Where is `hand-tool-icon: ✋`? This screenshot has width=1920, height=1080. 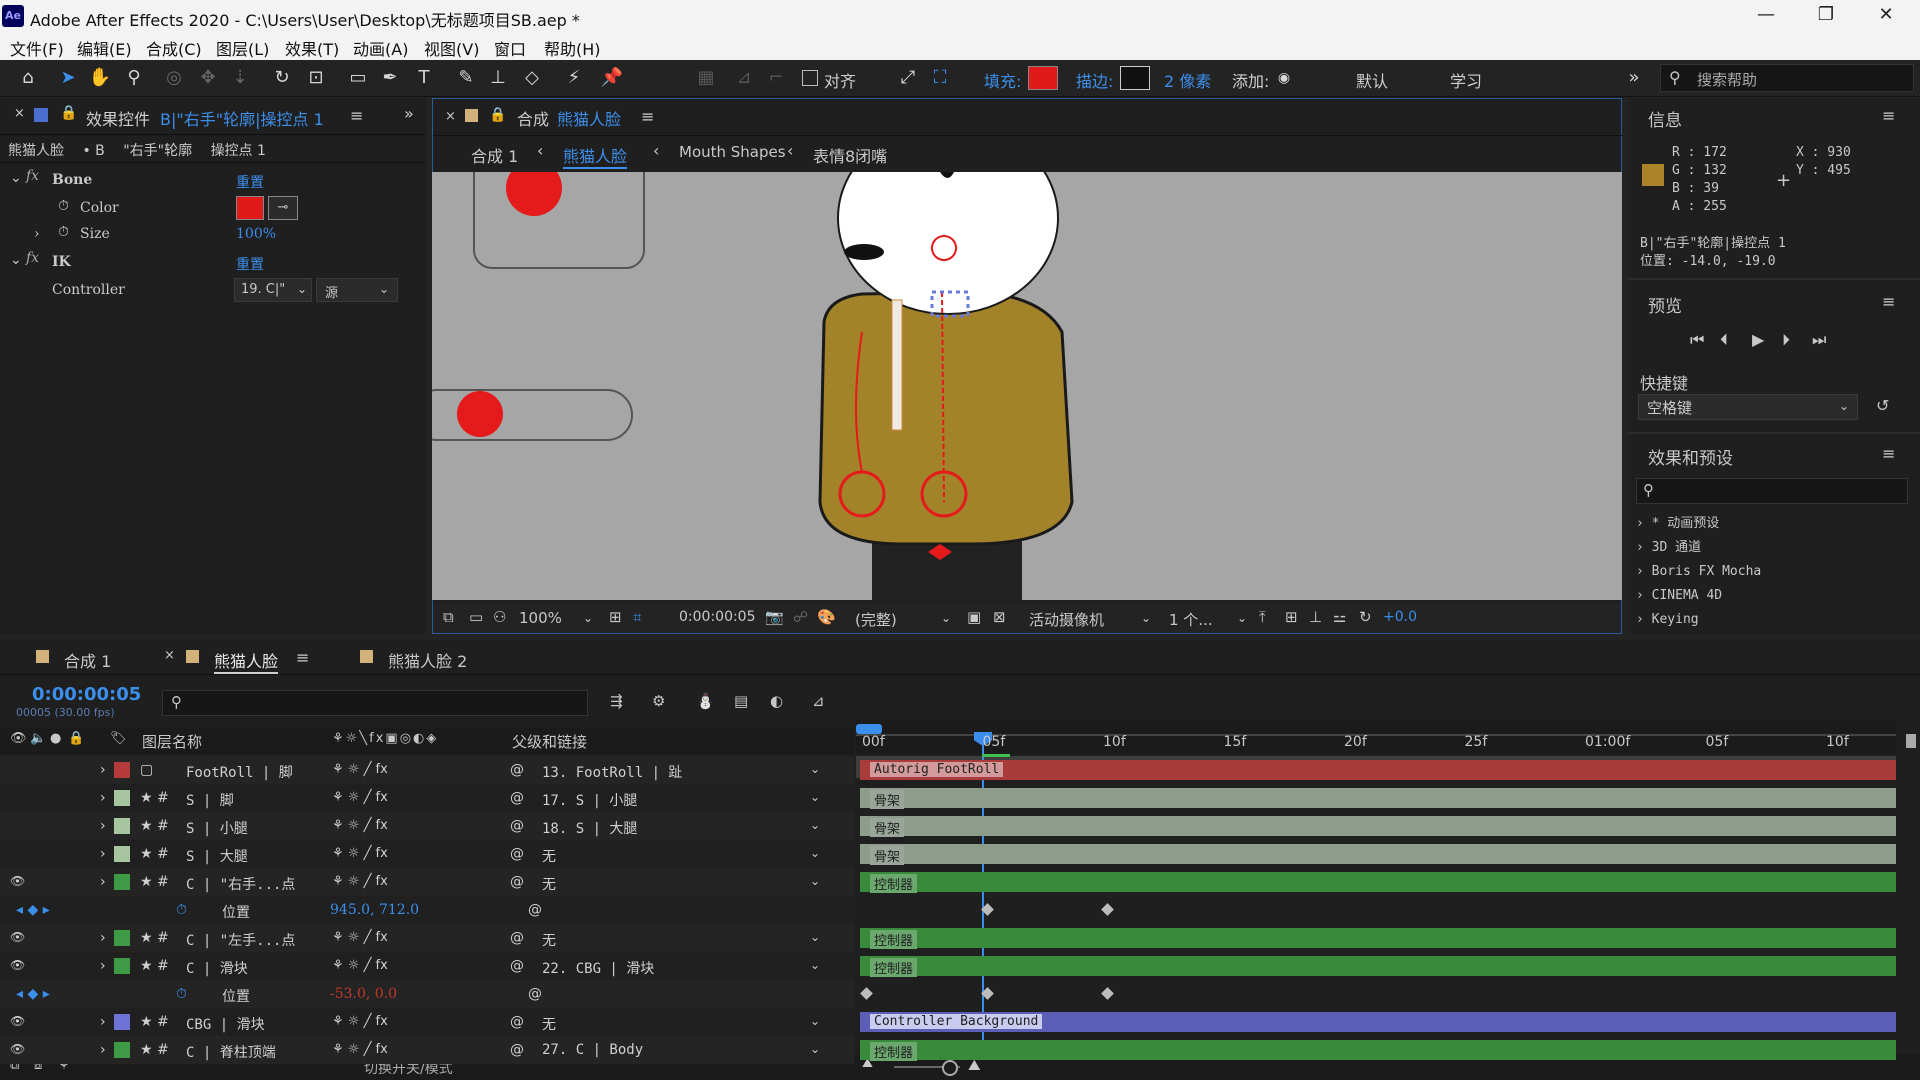
hand-tool-icon: ✋ is located at coordinates (100, 78).